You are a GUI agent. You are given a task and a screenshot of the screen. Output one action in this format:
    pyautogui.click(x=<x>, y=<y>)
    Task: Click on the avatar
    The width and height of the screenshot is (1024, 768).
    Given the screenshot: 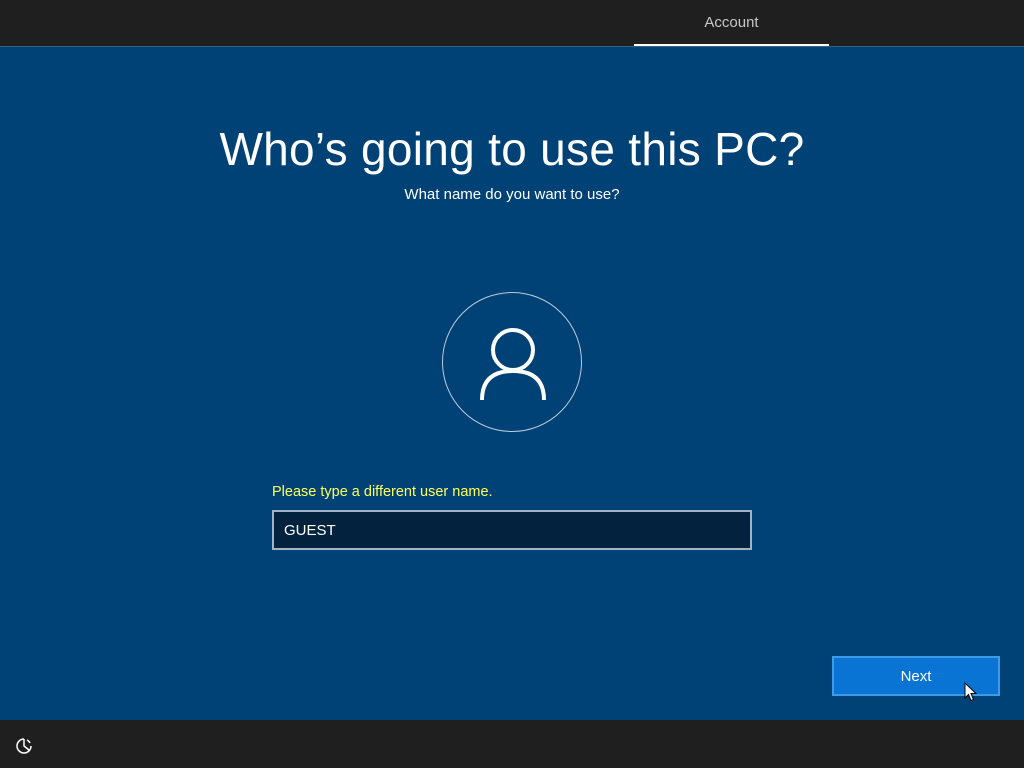 What is the action you would take?
    pyautogui.click(x=512, y=362)
    